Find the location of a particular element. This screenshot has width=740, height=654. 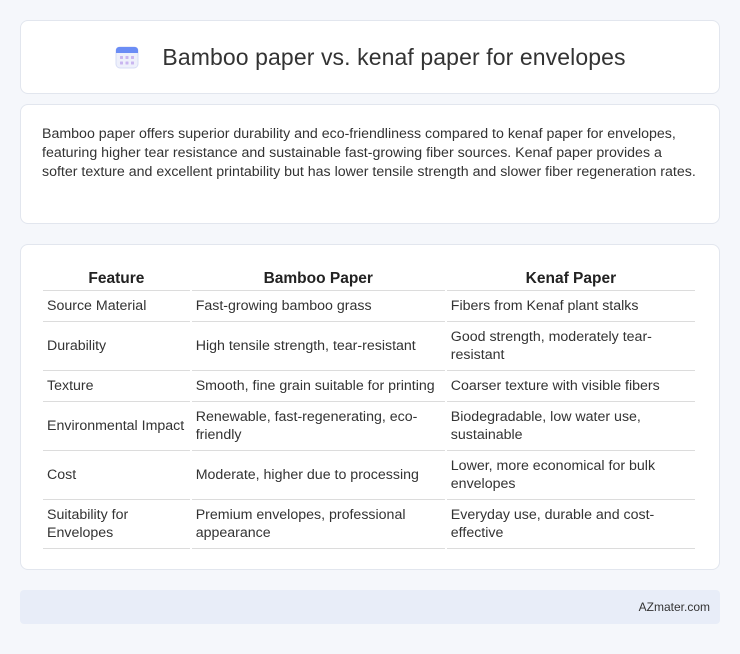

table-cell: Durability is located at coordinates (116, 346).